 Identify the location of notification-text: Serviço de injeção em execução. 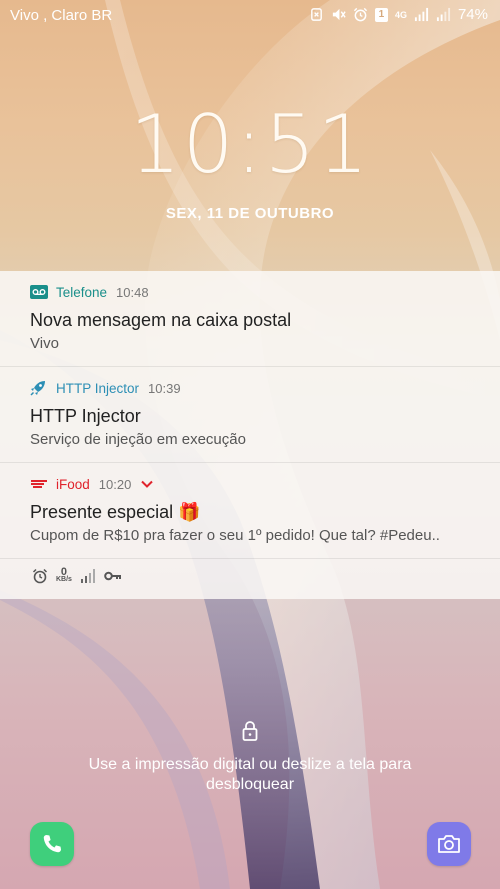
(138, 439).